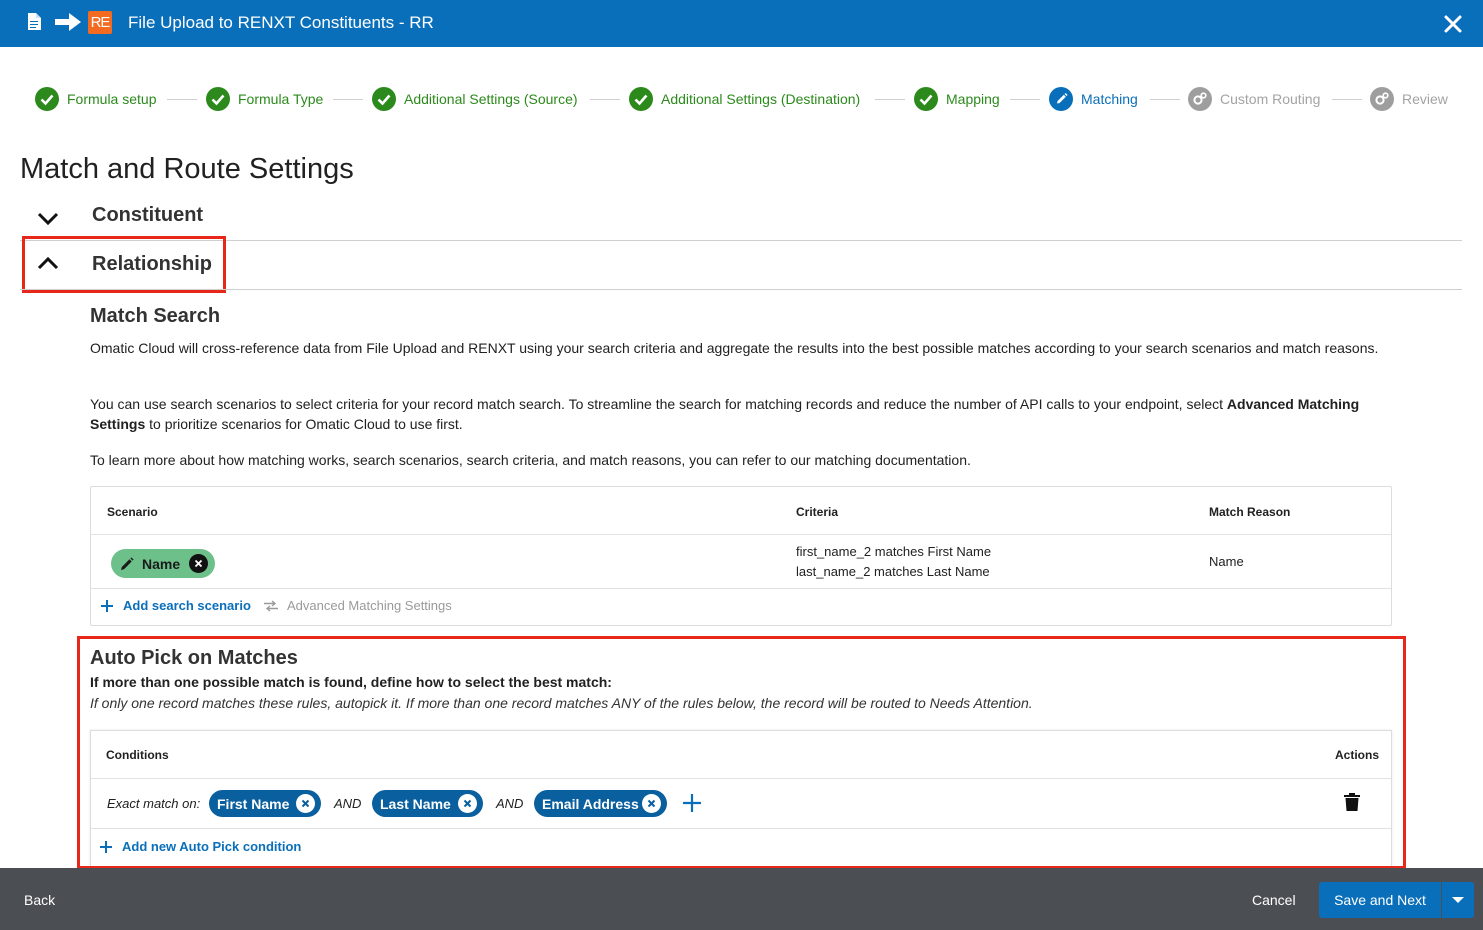 The width and height of the screenshot is (1483, 930). What do you see at coordinates (187, 605) in the screenshot?
I see `add-search-scenario-label: Add search scenario` at bounding box center [187, 605].